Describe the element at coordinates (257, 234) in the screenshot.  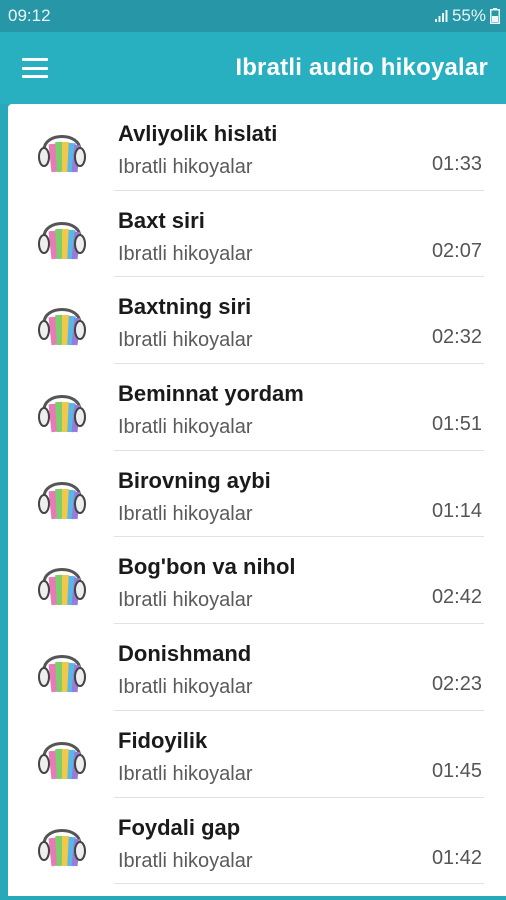
I see `list-item: Baxt siri Ibratli hikoyalar 02:07` at that location.